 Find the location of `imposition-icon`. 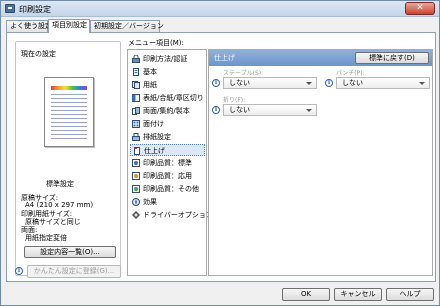

imposition-icon is located at coordinates (136, 124).